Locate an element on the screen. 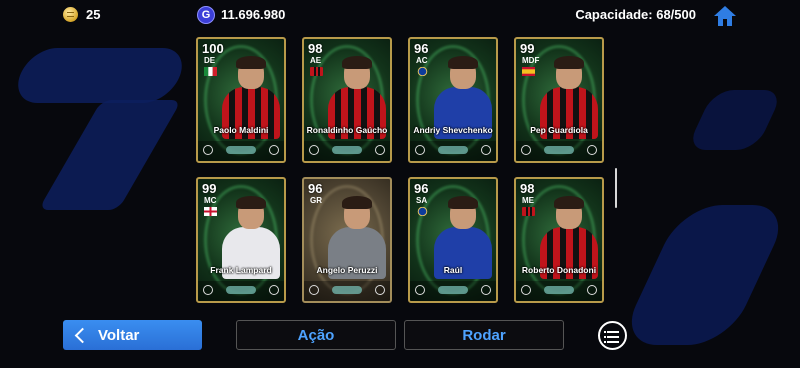  back-button-label: Voltar is located at coordinates (119, 335).